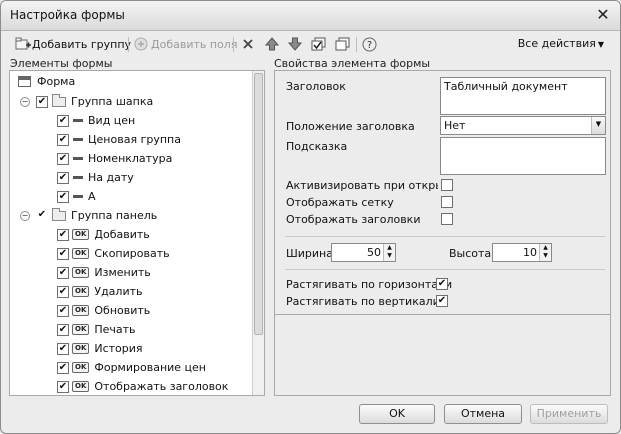 Image resolution: width=621 pixels, height=434 pixels. What do you see at coordinates (24, 81) in the screenshot?
I see `form-icon` at bounding box center [24, 81].